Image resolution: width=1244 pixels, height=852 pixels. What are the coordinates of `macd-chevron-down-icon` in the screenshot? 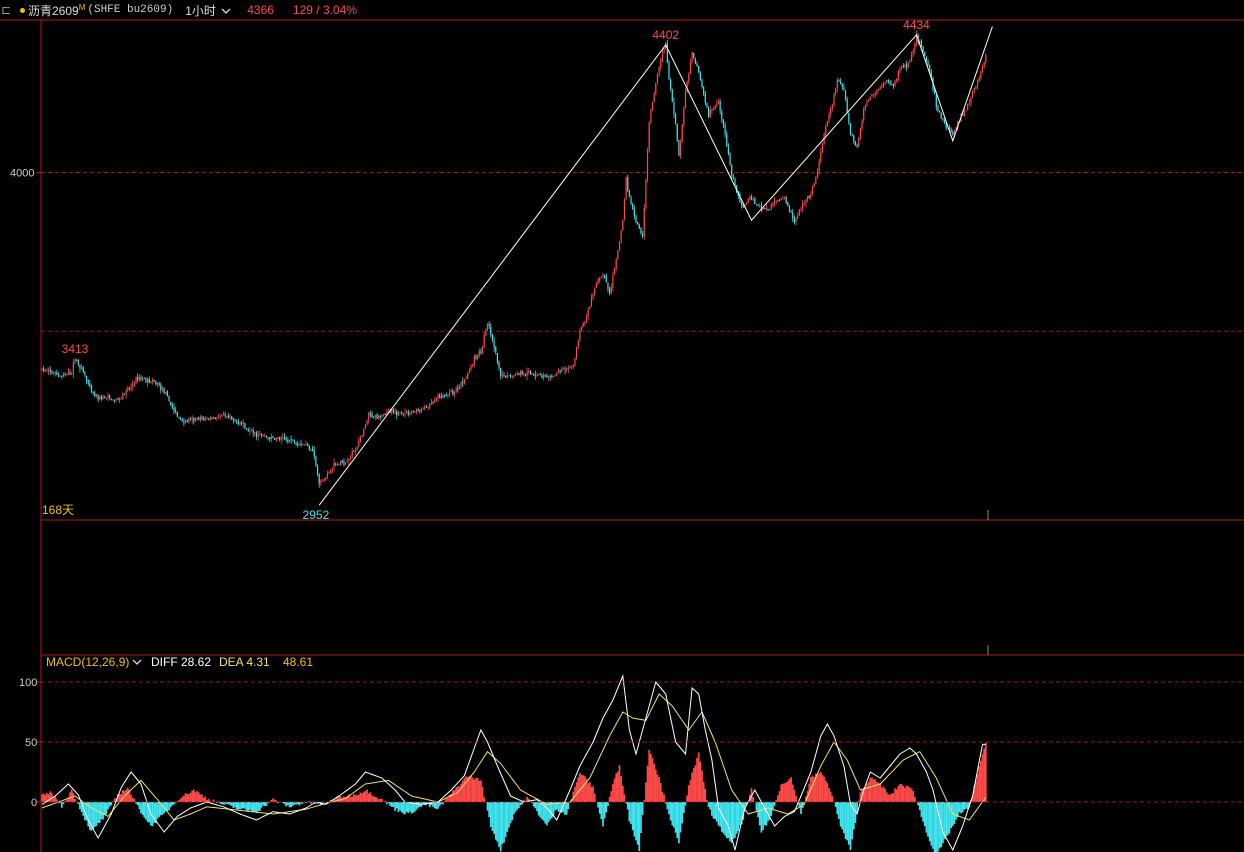 It's located at (137, 662).